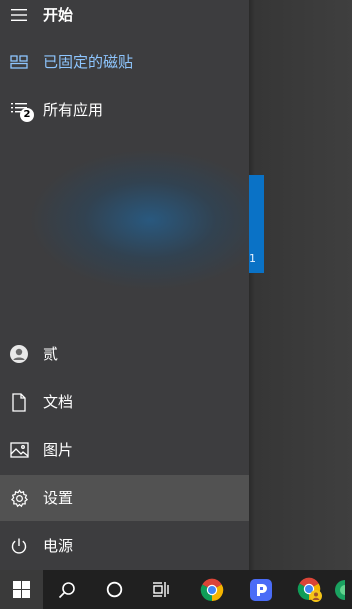  I want to click on user-account-item: 贰, so click(124, 354).